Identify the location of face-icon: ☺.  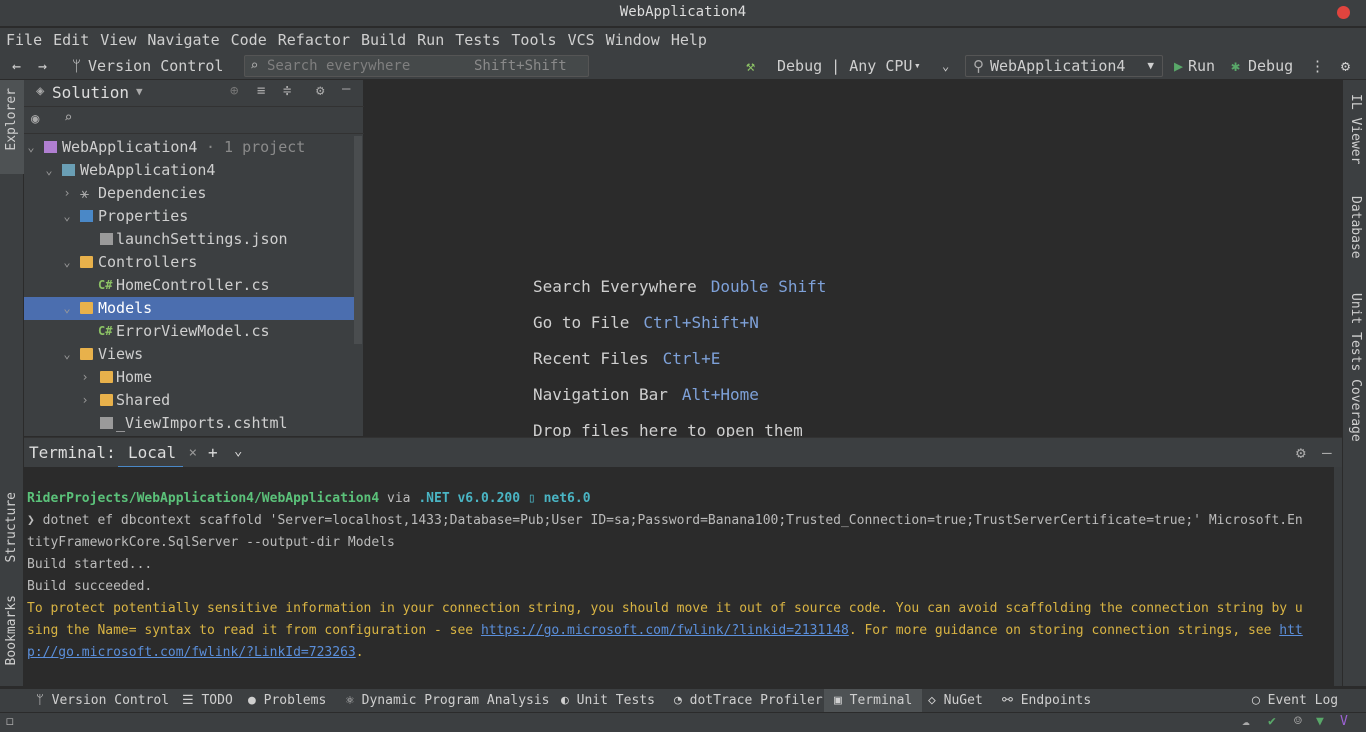
(1298, 721).